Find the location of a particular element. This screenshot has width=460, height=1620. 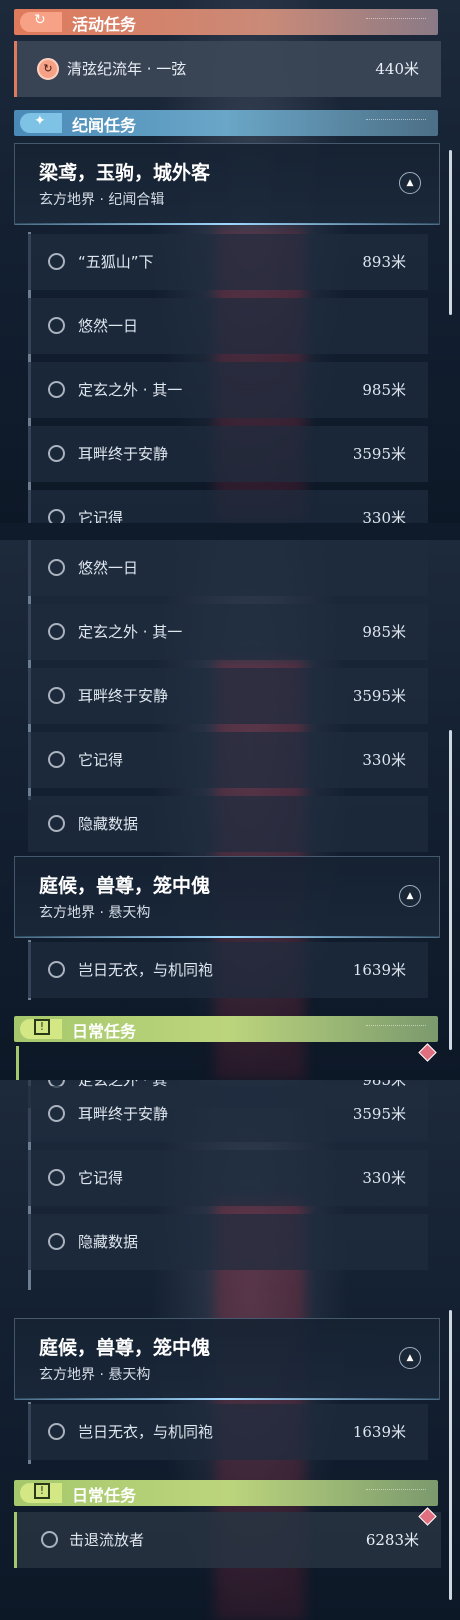

quest-name: 清弦纪流年 · 一弦 is located at coordinates (127, 69).